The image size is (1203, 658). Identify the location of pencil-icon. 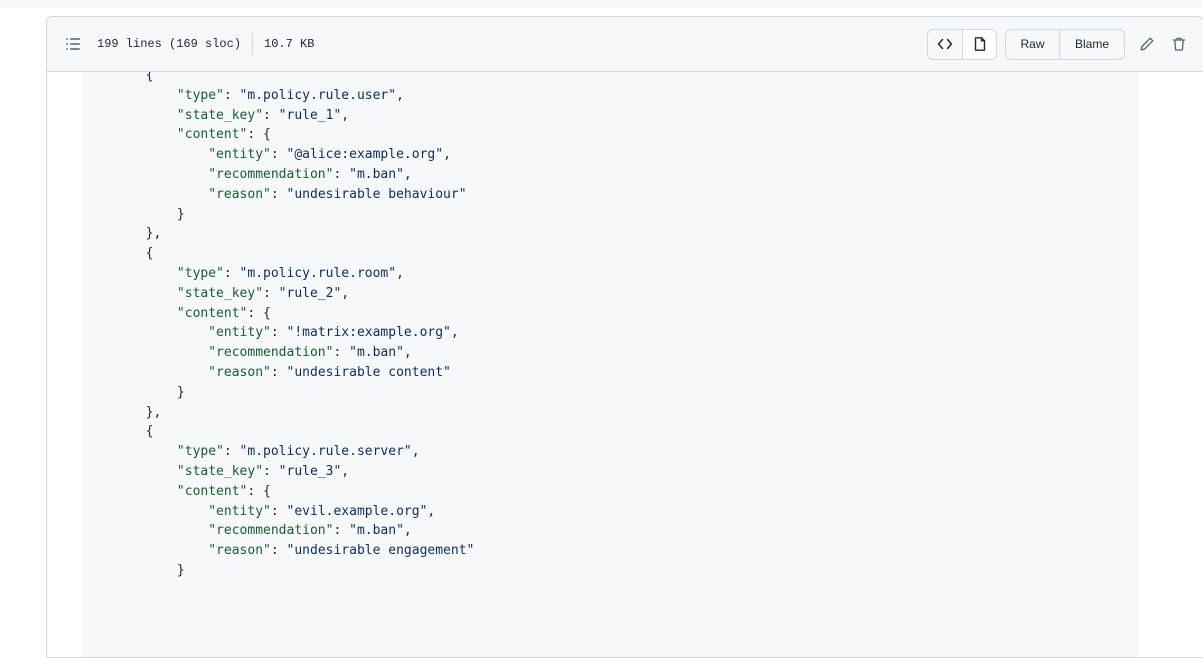
(1147, 44).